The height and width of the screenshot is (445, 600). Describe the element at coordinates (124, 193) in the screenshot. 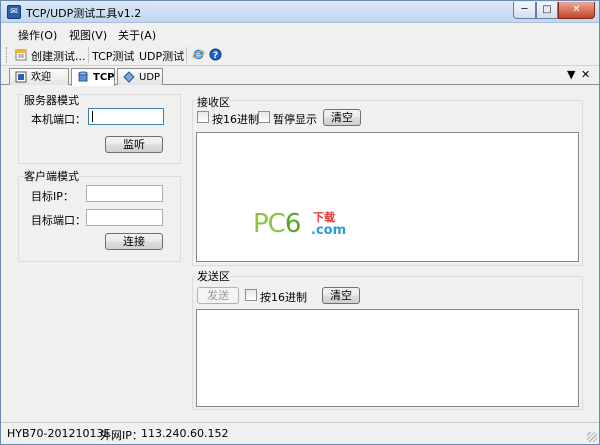

I see `target-ip-input` at that location.